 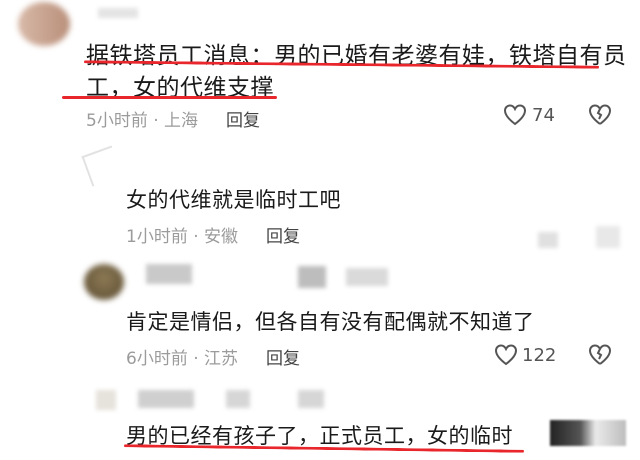 I want to click on comment-meta: 1小时前 · 安徽 回复, so click(x=213, y=234).